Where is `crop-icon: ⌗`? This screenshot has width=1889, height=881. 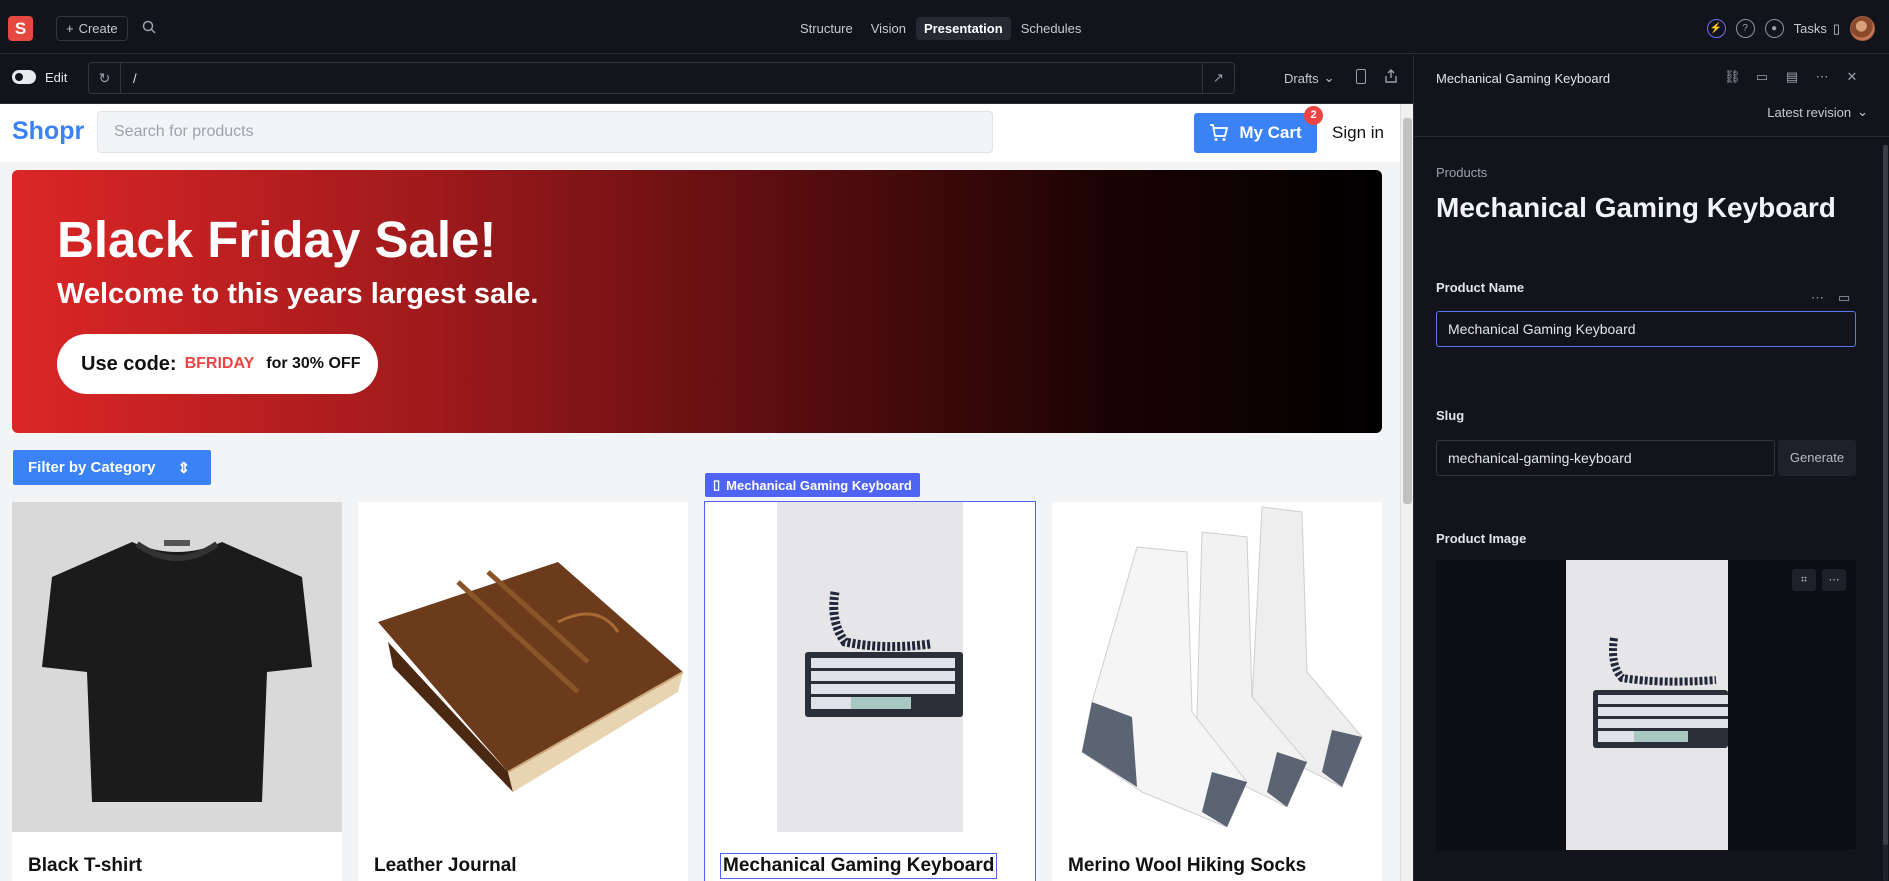
crop-icon: ⌗ is located at coordinates (1804, 580).